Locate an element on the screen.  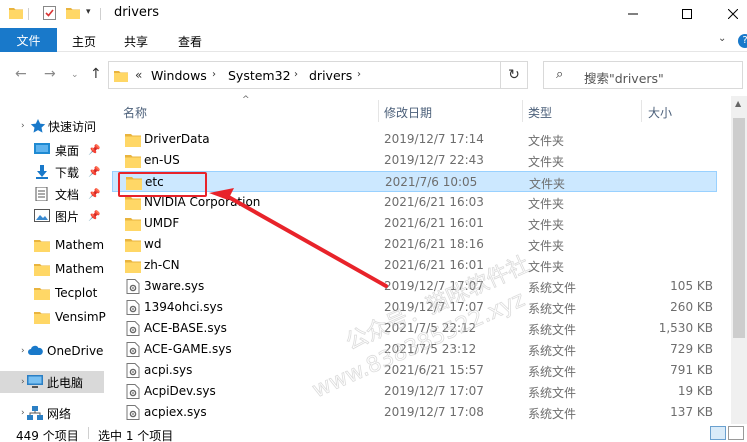
sidebar-item-pictures: 图片 📌 is located at coordinates (52, 216).